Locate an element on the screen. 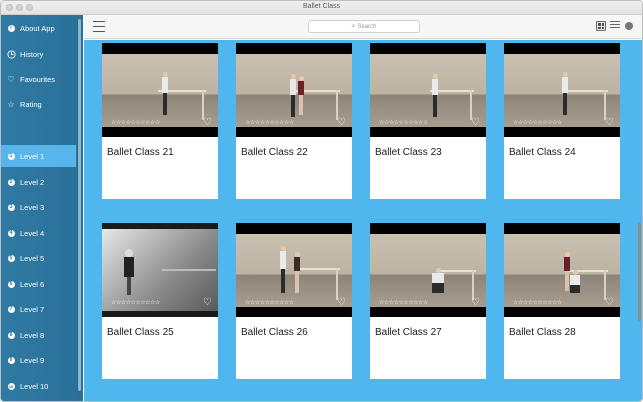 Image resolution: width=643 pixels, height=402 pixels. sidebar-item-label: Level 4 is located at coordinates (32, 233).